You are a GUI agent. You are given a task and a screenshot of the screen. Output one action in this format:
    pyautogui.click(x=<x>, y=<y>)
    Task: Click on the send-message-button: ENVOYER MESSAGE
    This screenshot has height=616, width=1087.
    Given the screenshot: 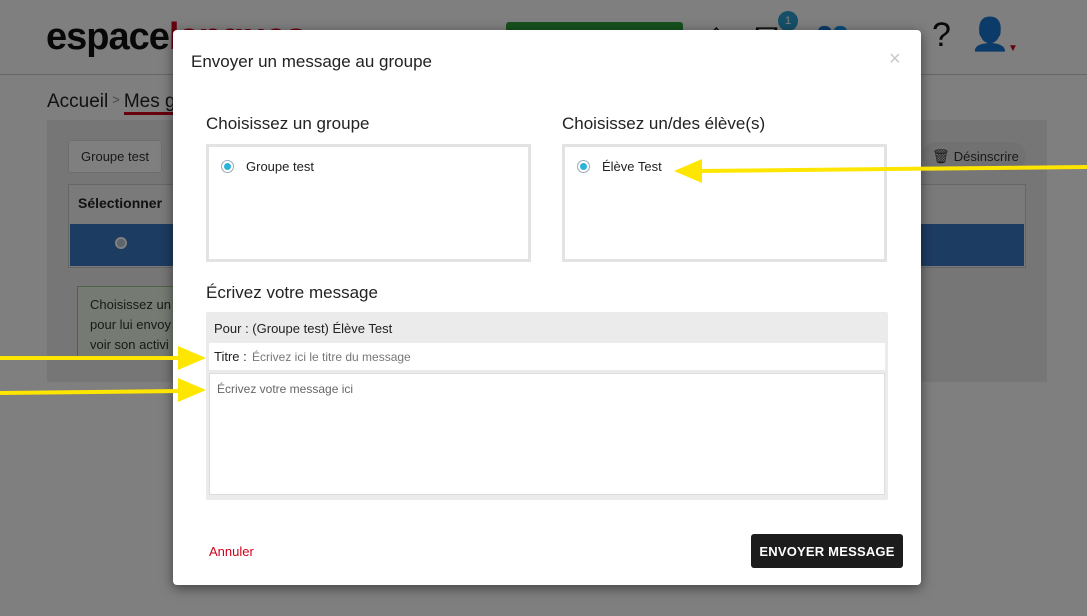 What is the action you would take?
    pyautogui.click(x=827, y=551)
    